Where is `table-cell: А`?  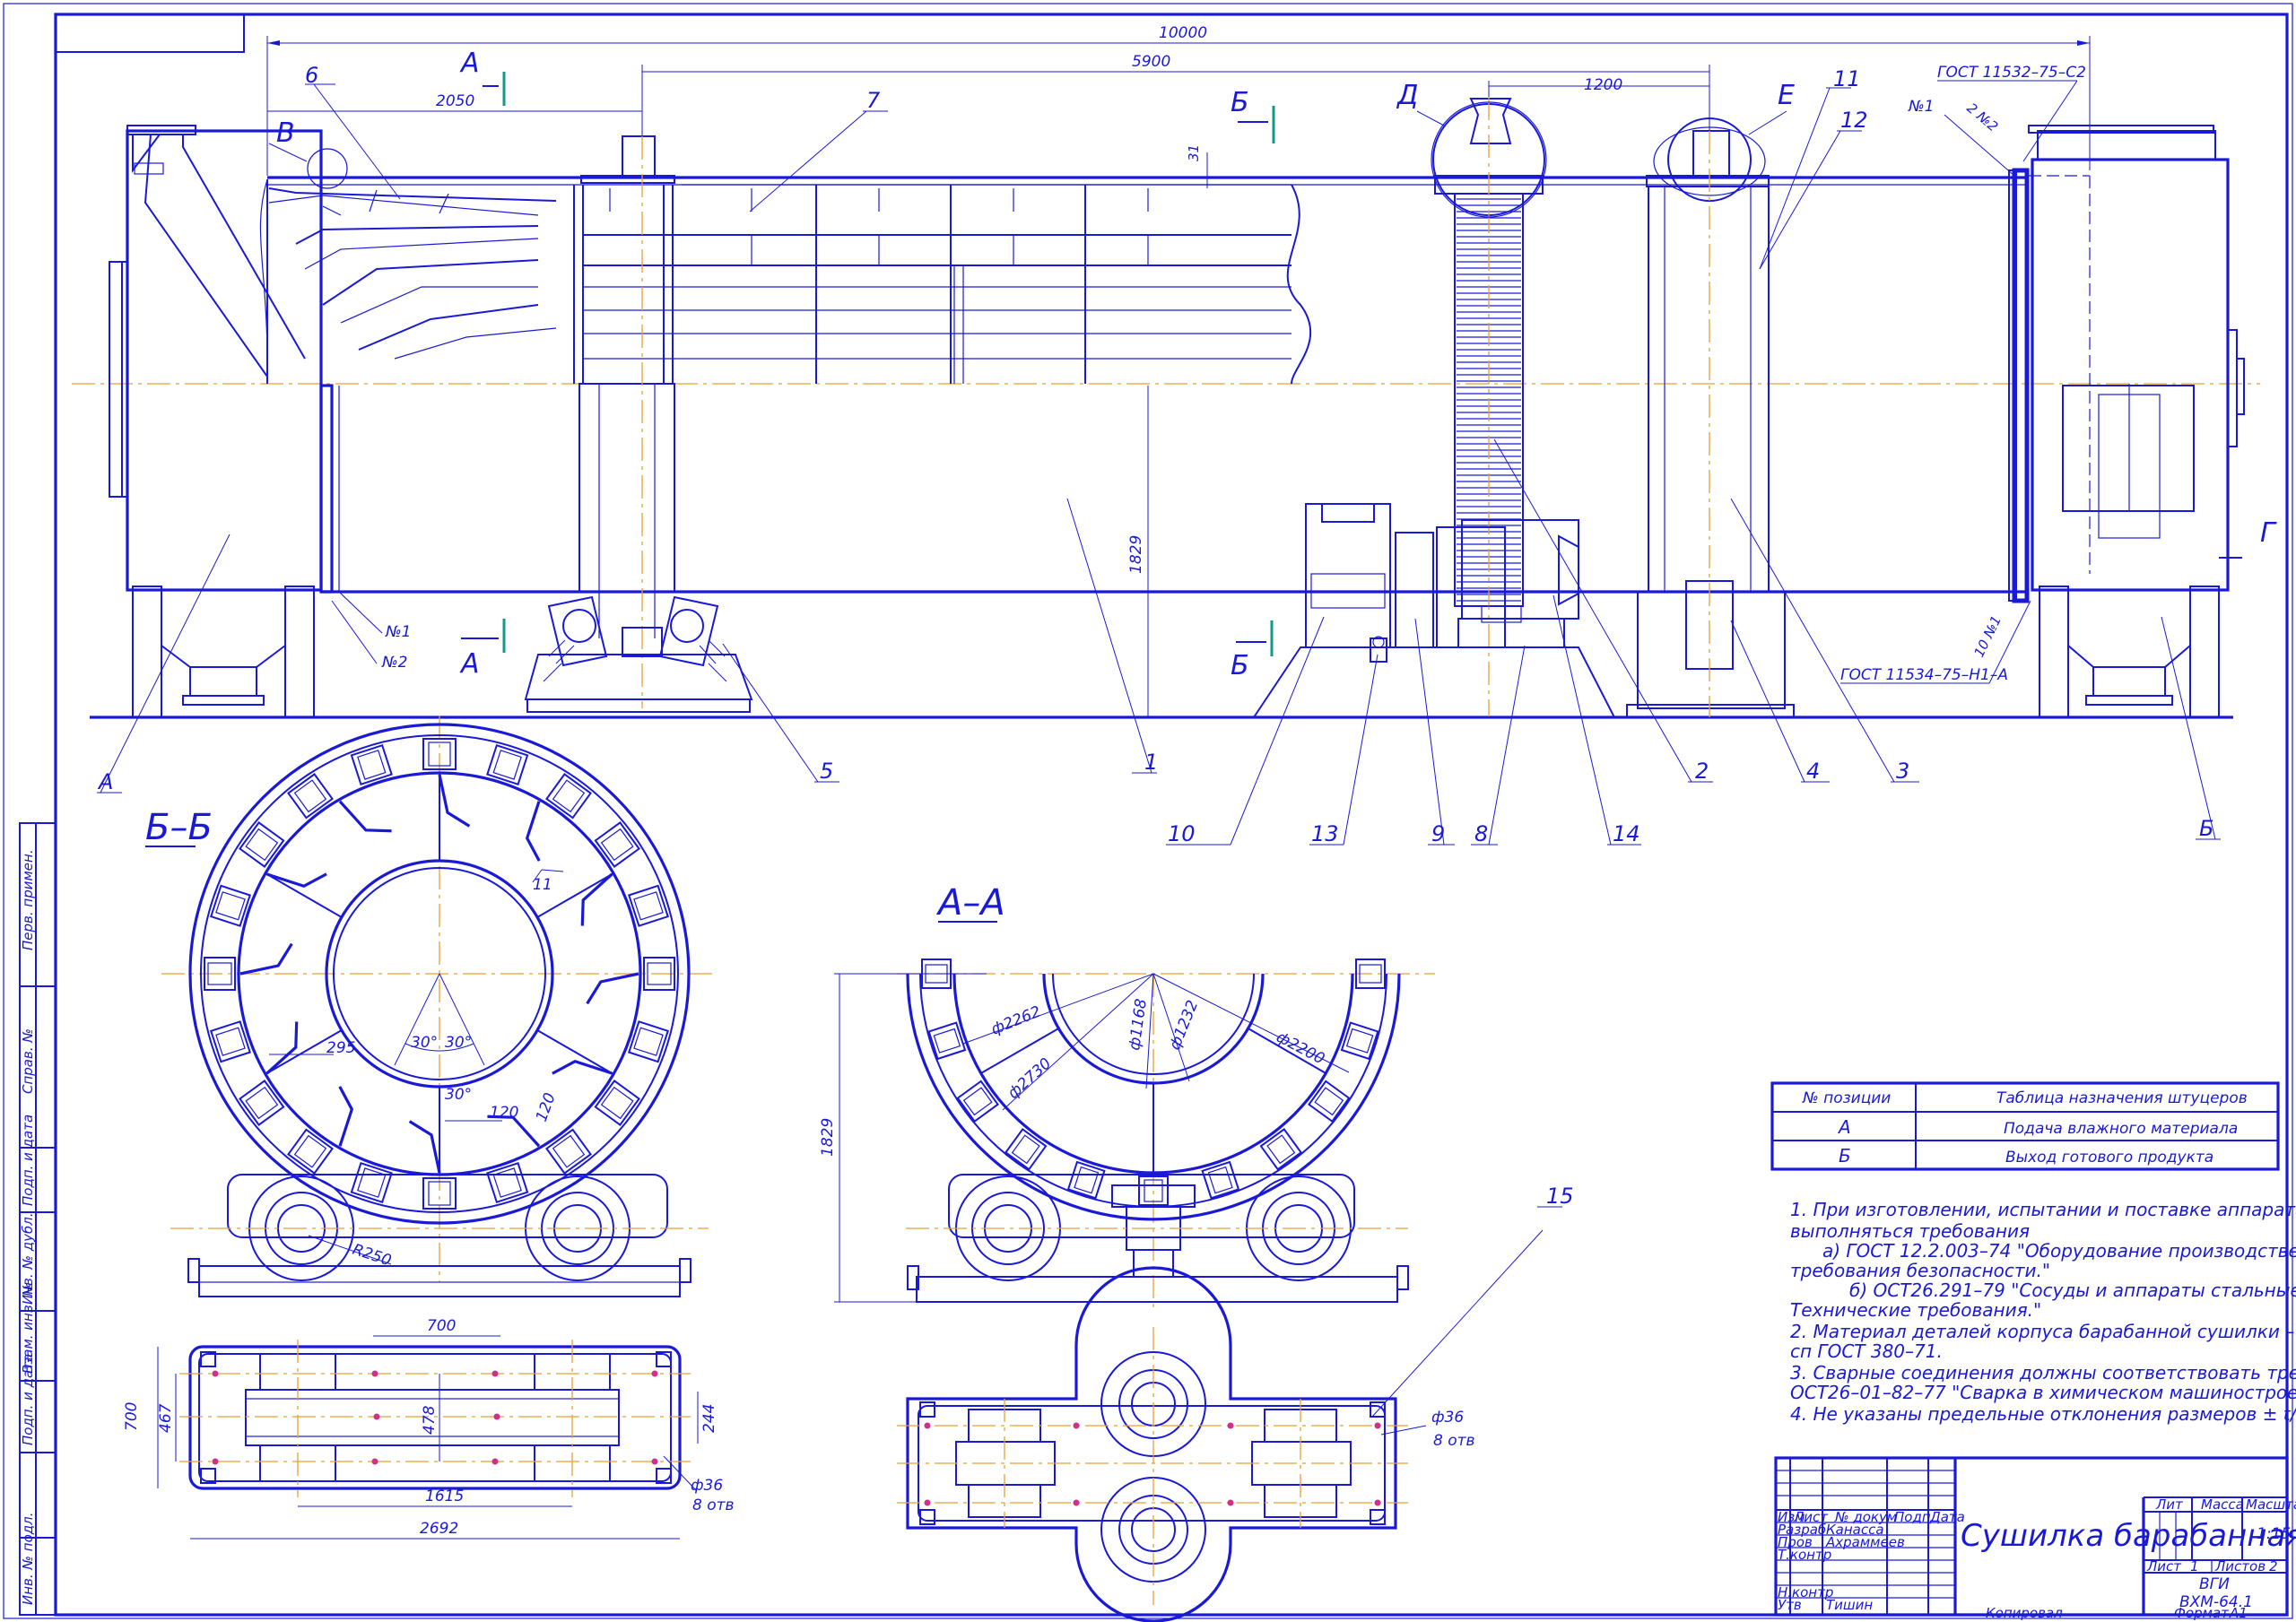 table-cell: А is located at coordinates (1844, 1127).